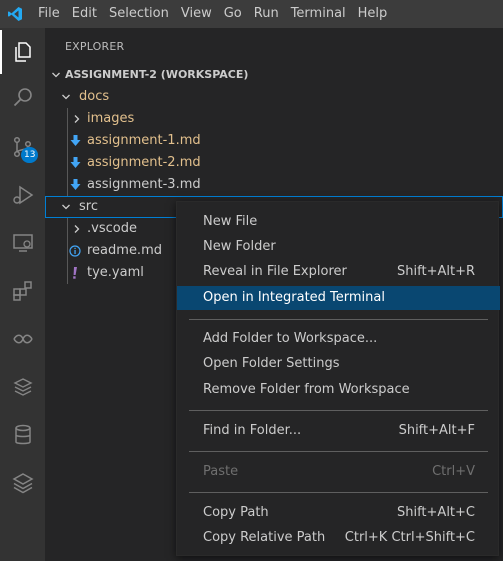 This screenshot has height=561, width=503. What do you see at coordinates (112, 228) in the screenshot?
I see `tree-item-label: .vscode` at bounding box center [112, 228].